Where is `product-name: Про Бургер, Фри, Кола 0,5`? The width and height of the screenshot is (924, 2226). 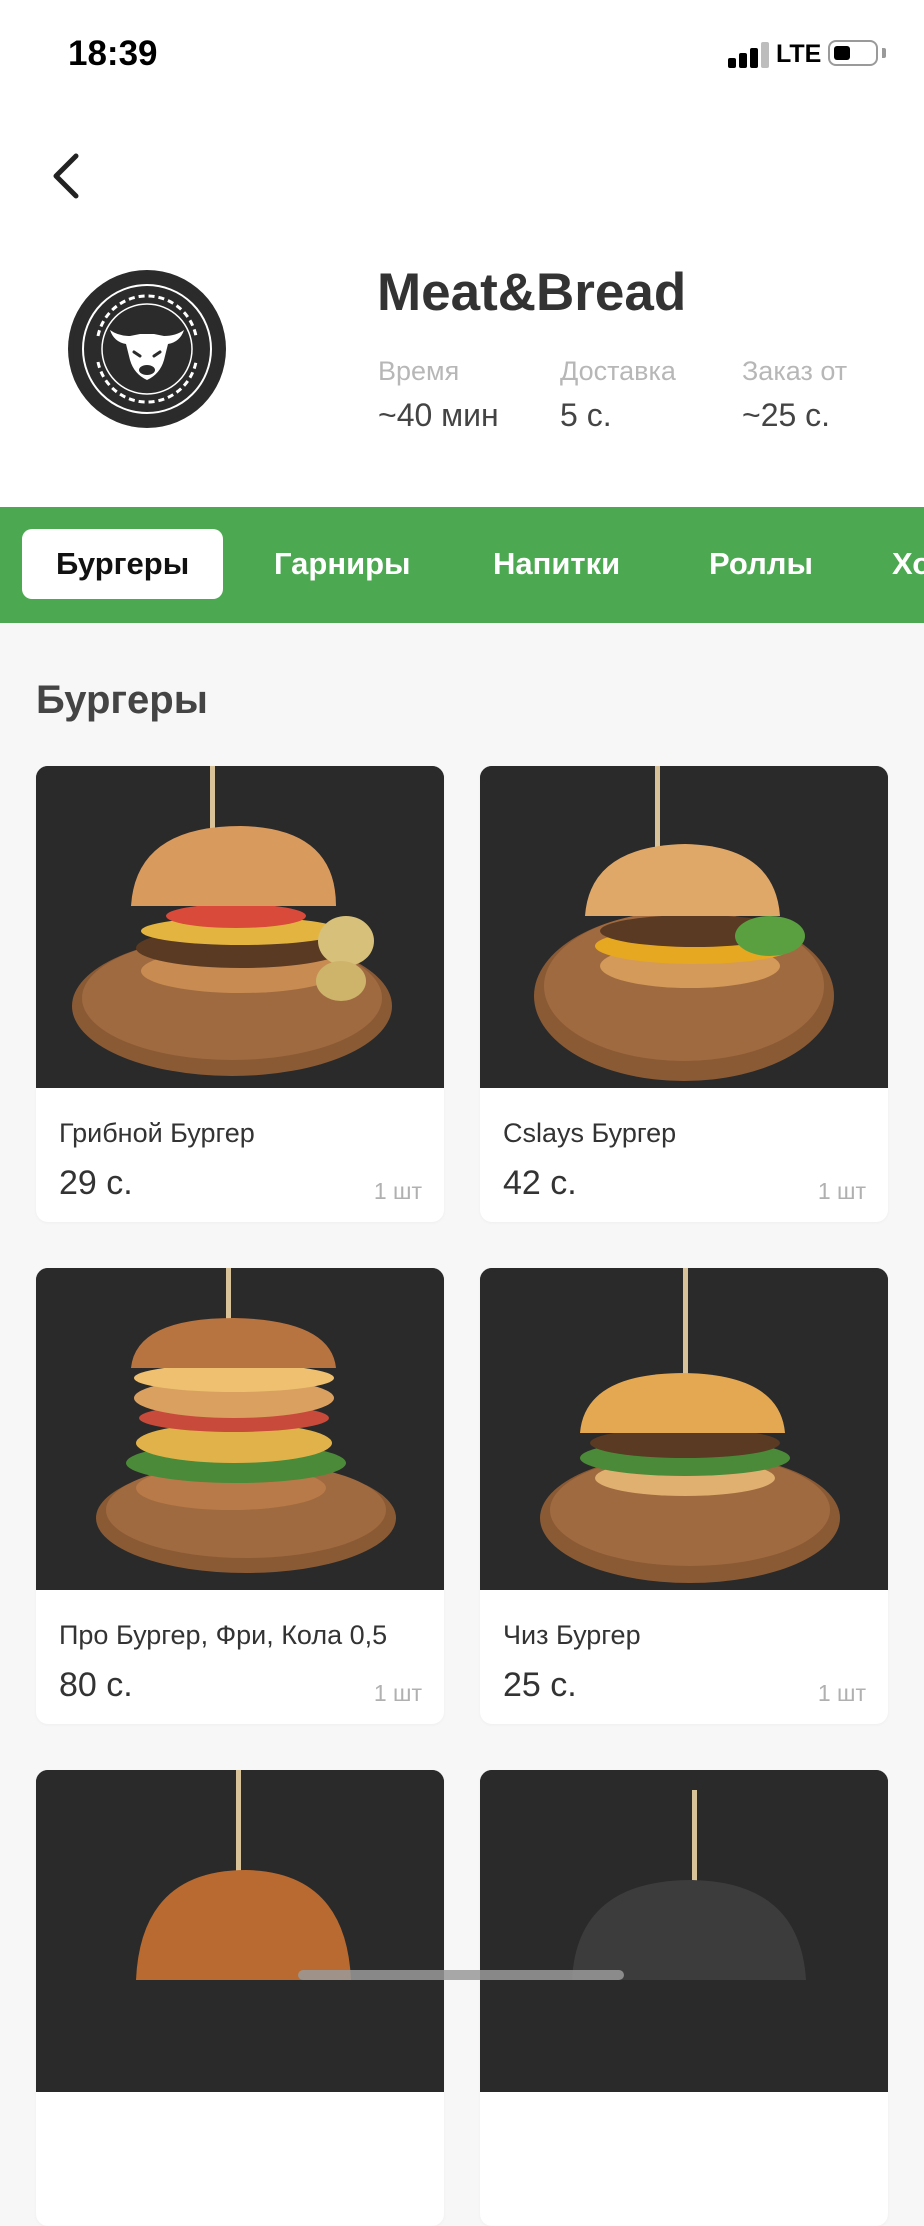
product-name: Про Бургер, Фри, Кола 0,5 is located at coordinates (223, 1635).